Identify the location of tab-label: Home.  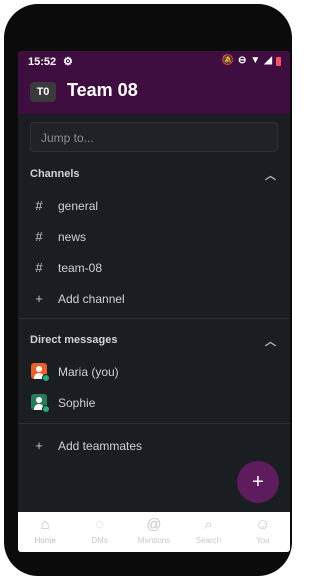
(45, 540).